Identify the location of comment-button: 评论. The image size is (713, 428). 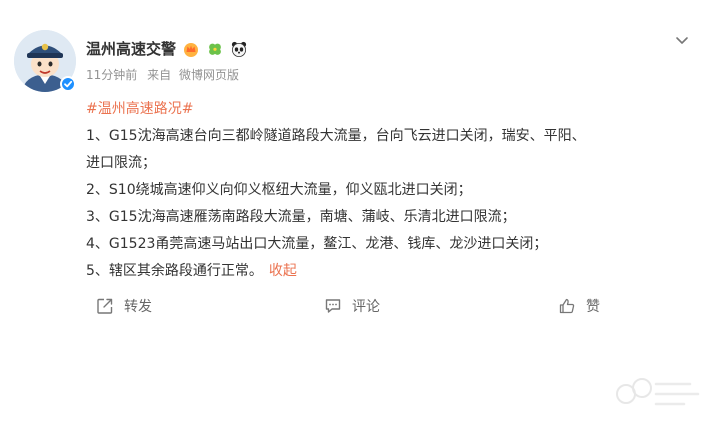
(352, 306).